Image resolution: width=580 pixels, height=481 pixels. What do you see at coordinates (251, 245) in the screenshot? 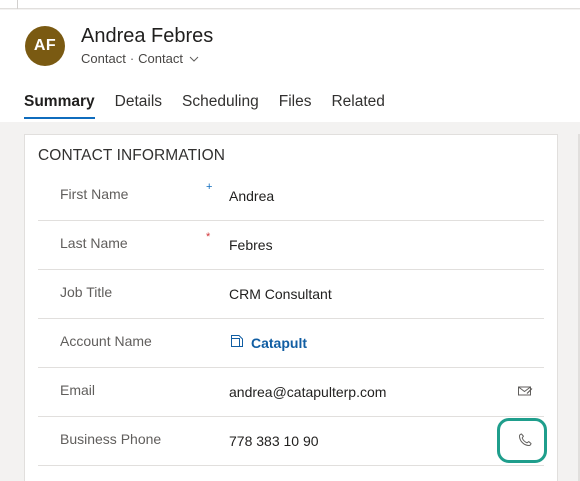
I see `last-name-input: Febres` at bounding box center [251, 245].